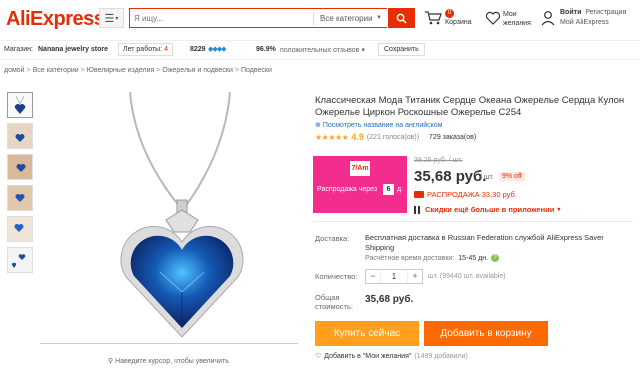 The height and width of the screenshot is (369, 640). I want to click on wishlist-link: Мои желания, so click(511, 19).